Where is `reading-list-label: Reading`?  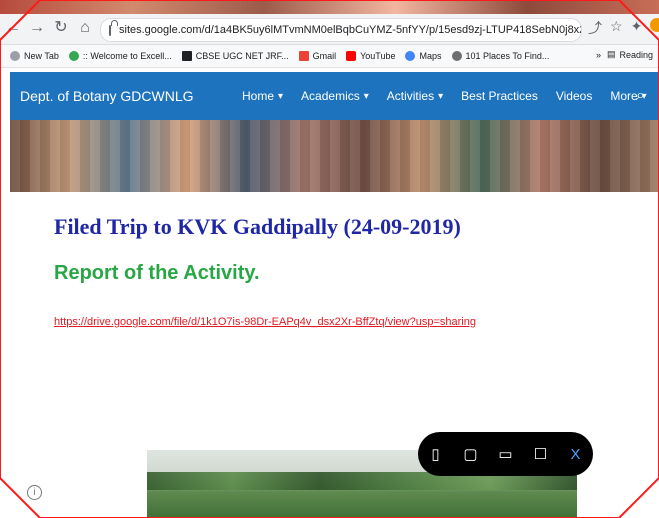
reading-list-label: Reading is located at coordinates (636, 54).